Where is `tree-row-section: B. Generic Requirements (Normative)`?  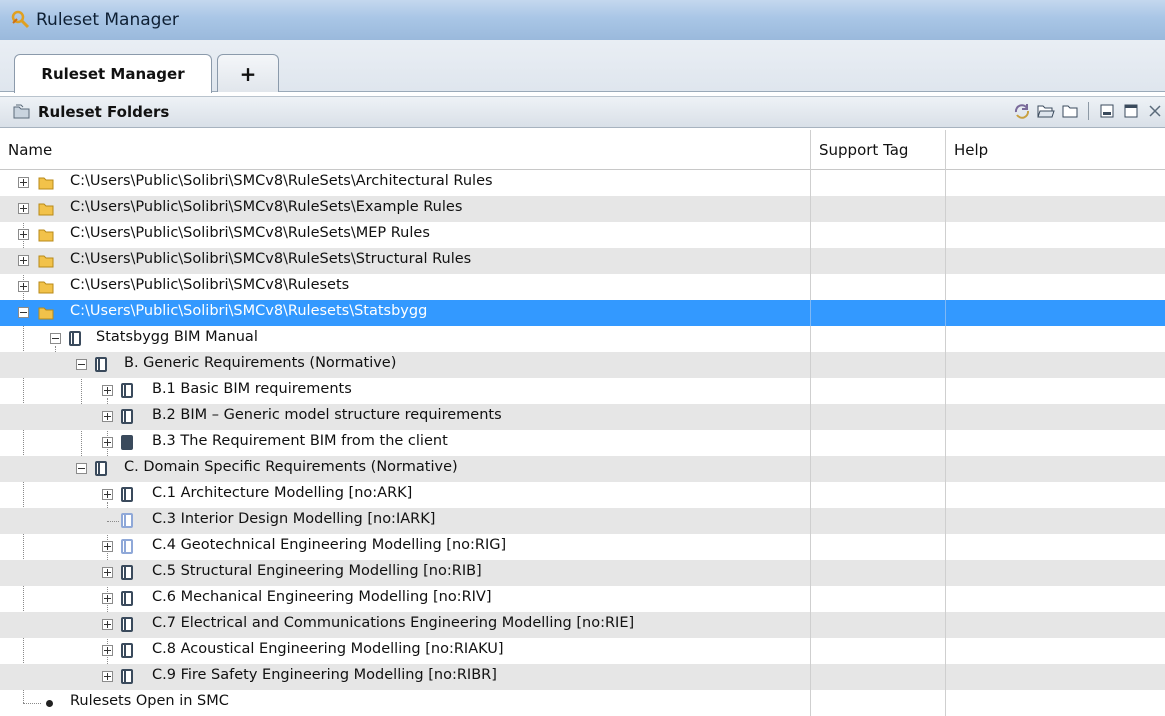
tree-row-section: B. Generic Requirements (Normative) is located at coordinates (582, 365).